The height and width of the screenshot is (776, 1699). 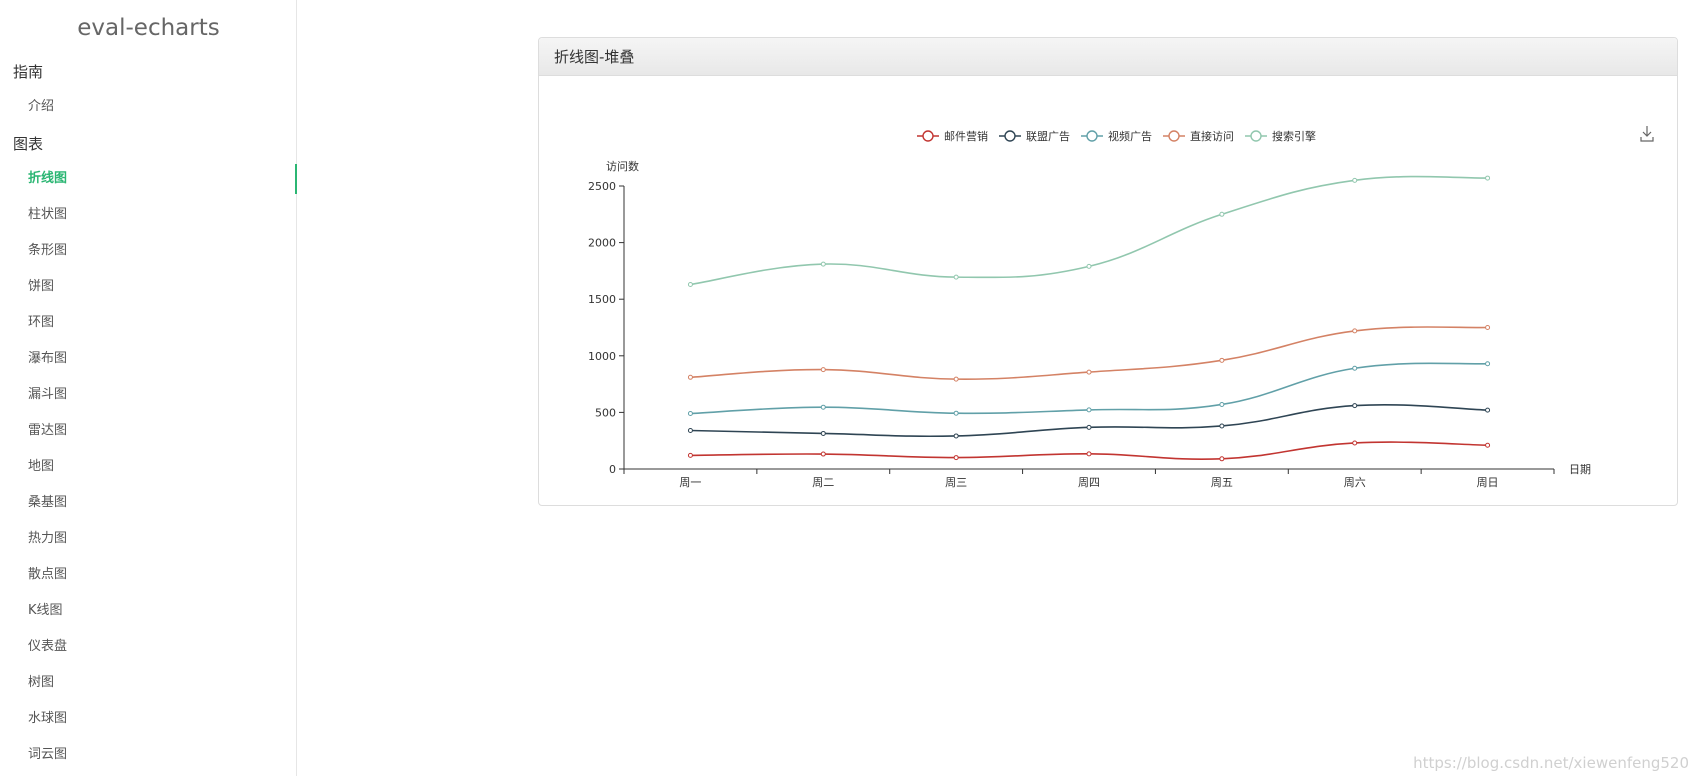 I want to click on panel-title: 折线图-堆叠, so click(x=1108, y=57).